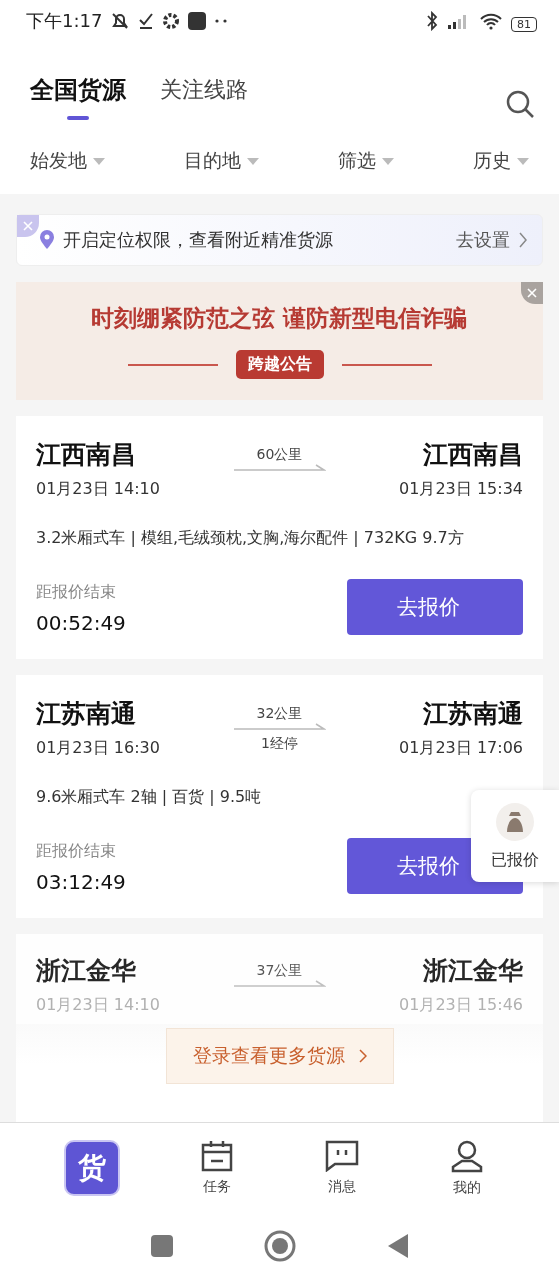 The height and width of the screenshot is (1280, 559). What do you see at coordinates (341, 1155) in the screenshot?
I see `chat-icon` at bounding box center [341, 1155].